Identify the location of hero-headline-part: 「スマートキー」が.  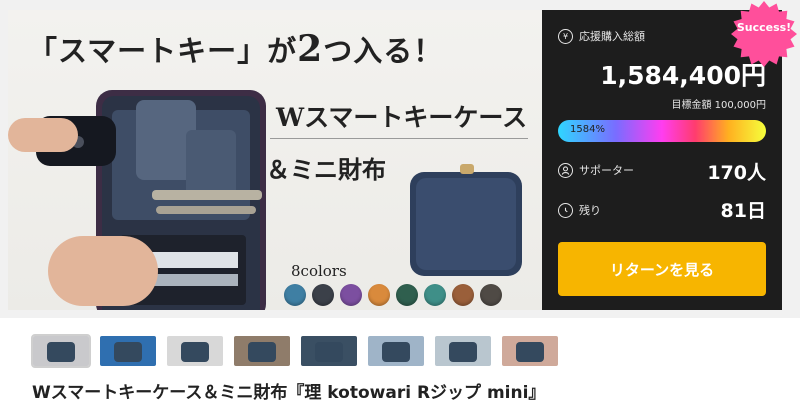
(163, 51).